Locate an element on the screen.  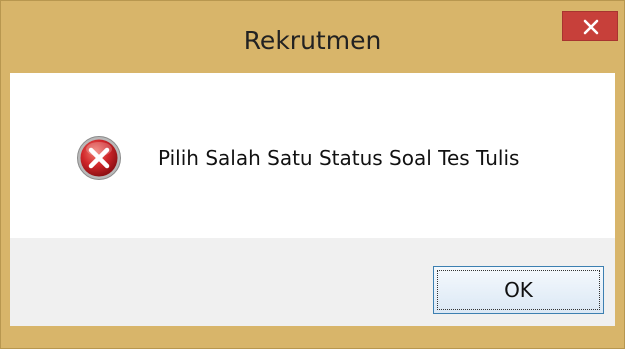
error-icon is located at coordinates (99, 158).